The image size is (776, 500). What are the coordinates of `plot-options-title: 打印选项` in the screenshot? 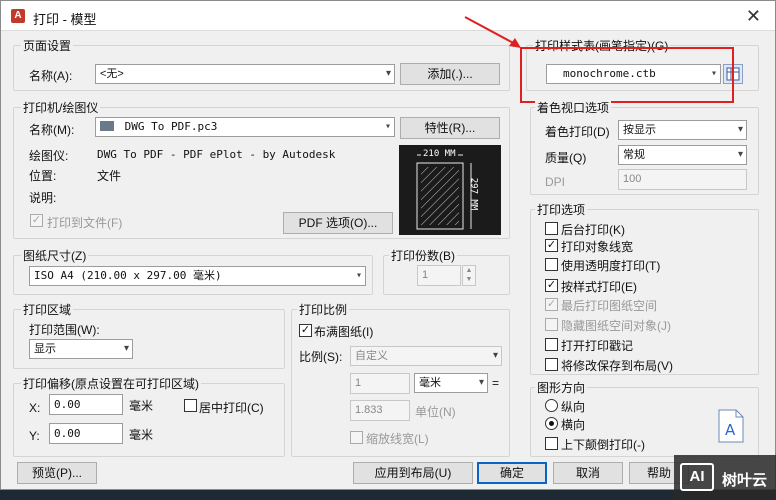 It's located at (561, 209).